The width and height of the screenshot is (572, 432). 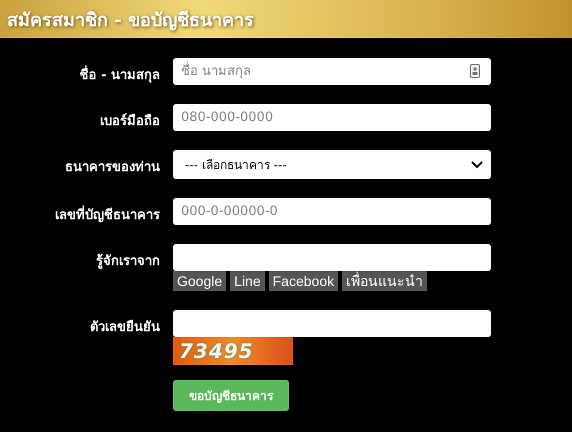 What do you see at coordinates (303, 281) in the screenshot?
I see `source-chip: Facebook` at bounding box center [303, 281].